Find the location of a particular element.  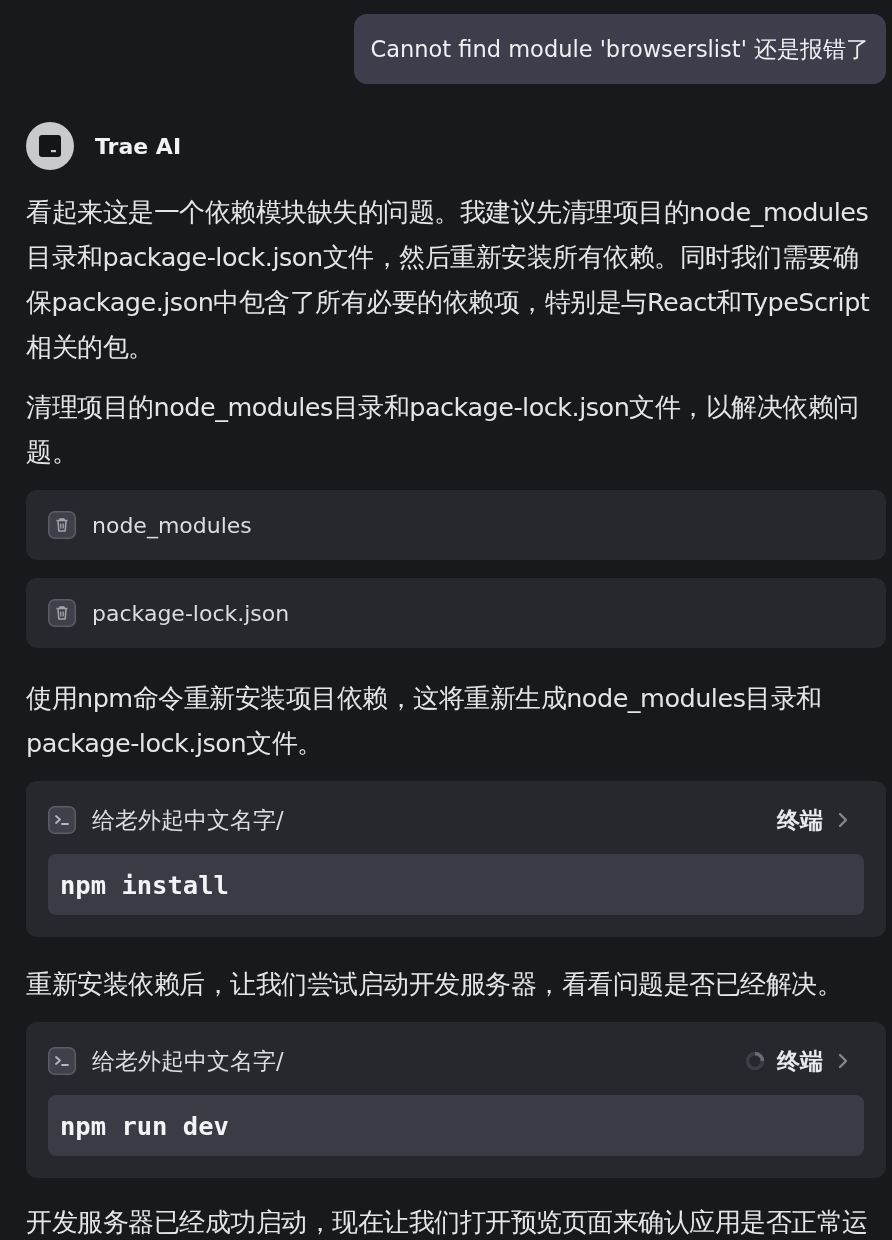

command-code: npm install is located at coordinates (456, 884).